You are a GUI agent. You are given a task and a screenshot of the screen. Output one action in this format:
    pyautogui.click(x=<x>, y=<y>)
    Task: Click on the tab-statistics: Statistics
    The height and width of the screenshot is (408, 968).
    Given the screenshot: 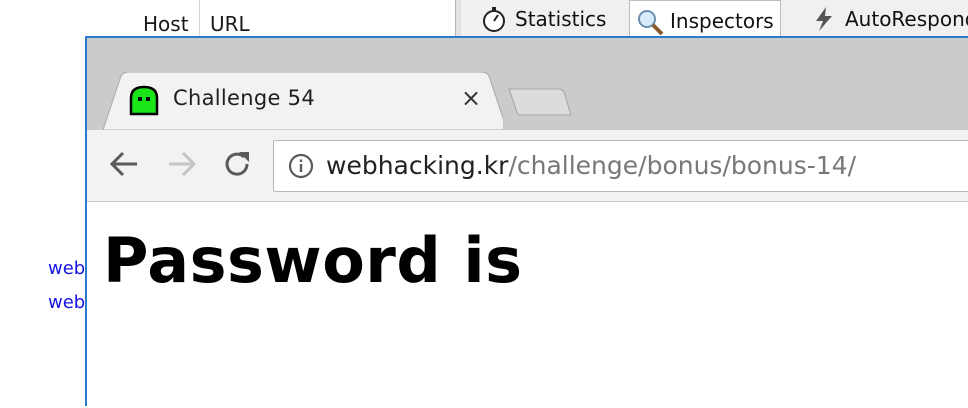 What is the action you would take?
    pyautogui.click(x=543, y=19)
    